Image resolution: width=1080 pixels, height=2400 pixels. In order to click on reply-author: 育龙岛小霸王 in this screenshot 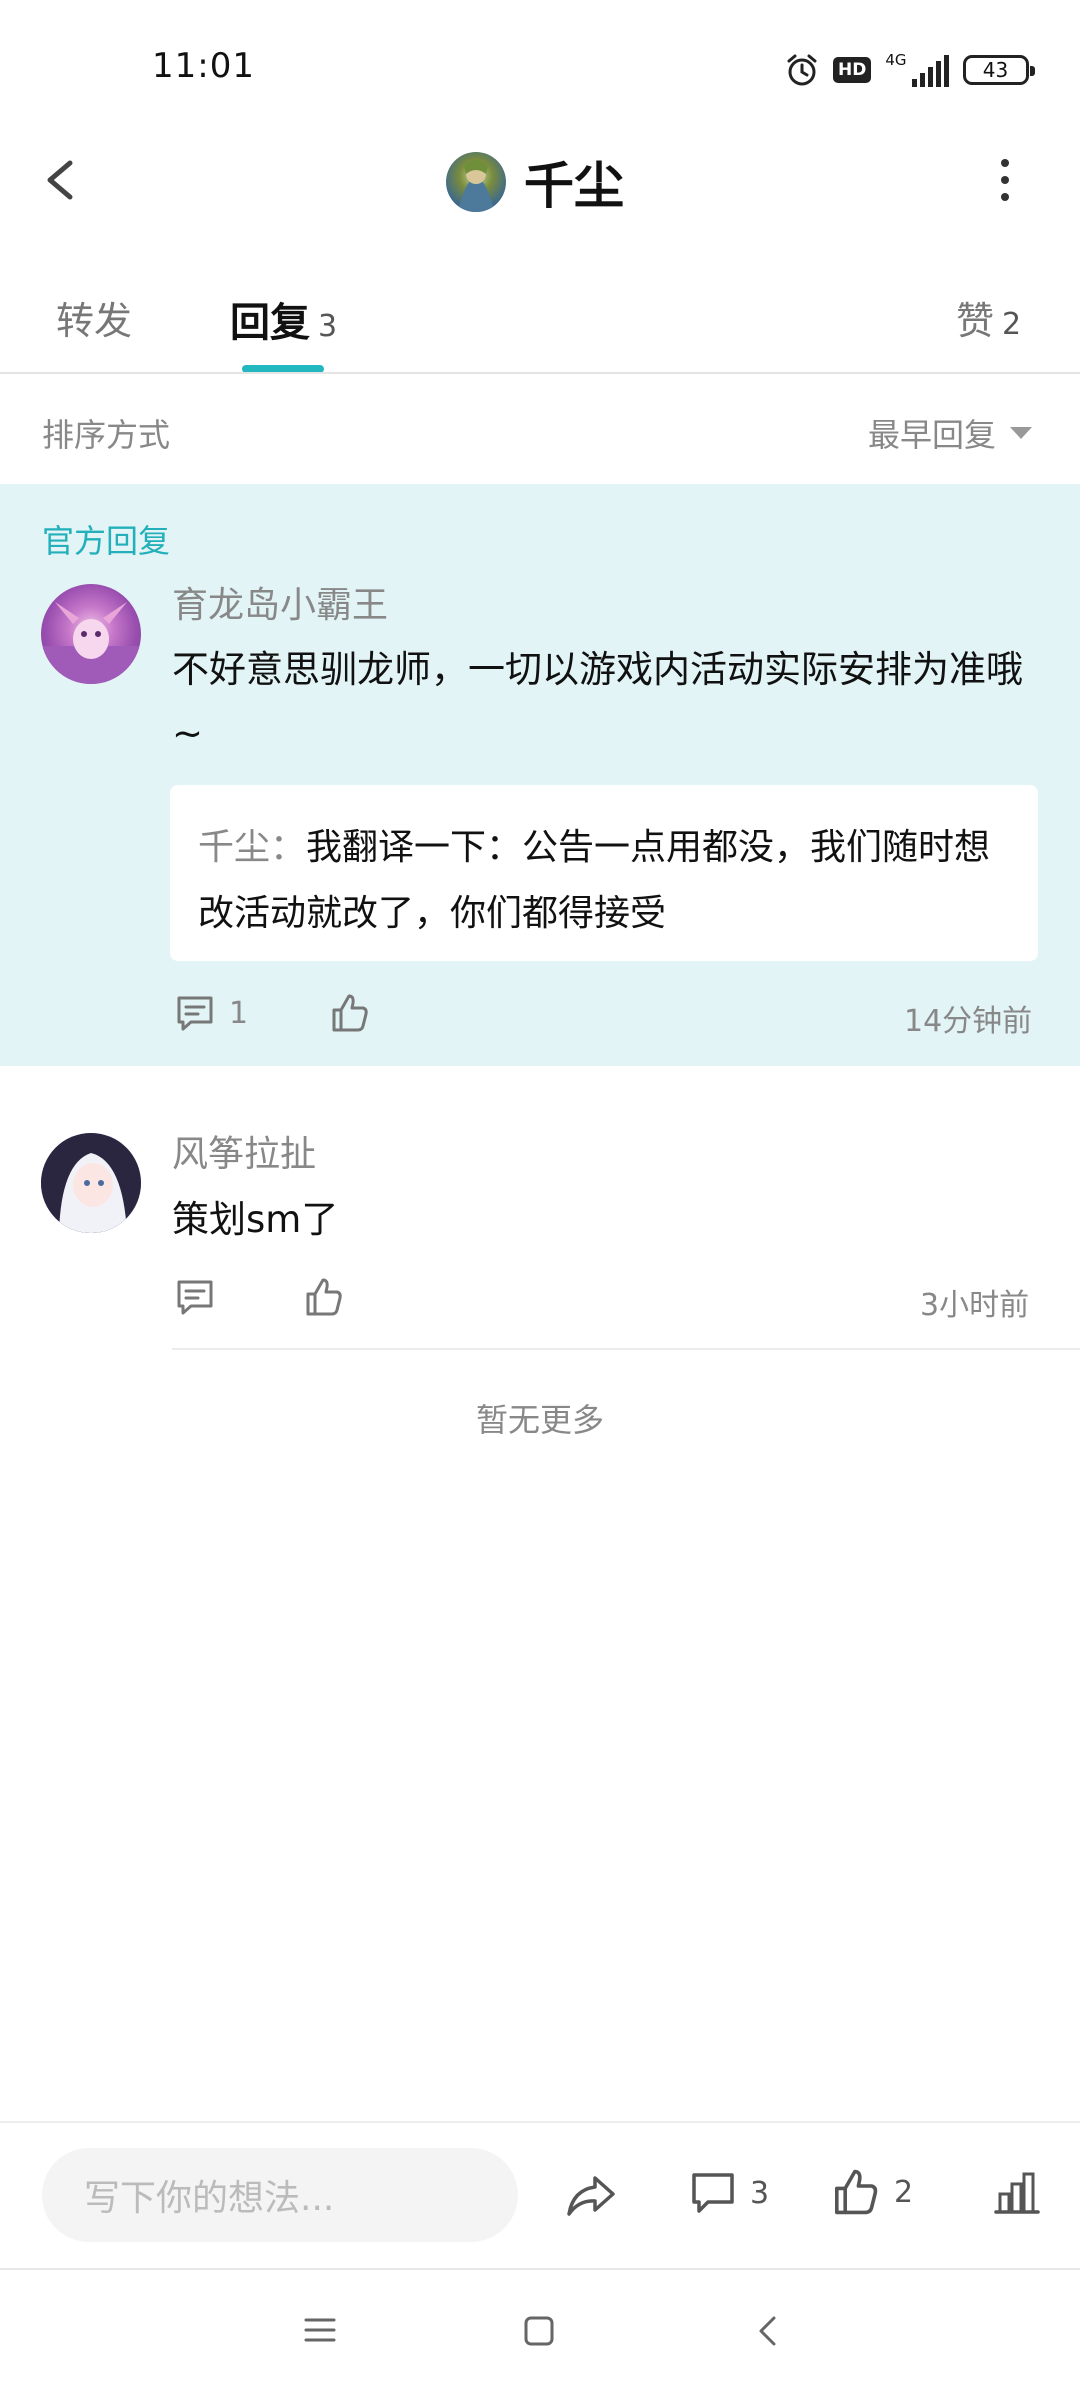, I will do `click(280, 602)`.